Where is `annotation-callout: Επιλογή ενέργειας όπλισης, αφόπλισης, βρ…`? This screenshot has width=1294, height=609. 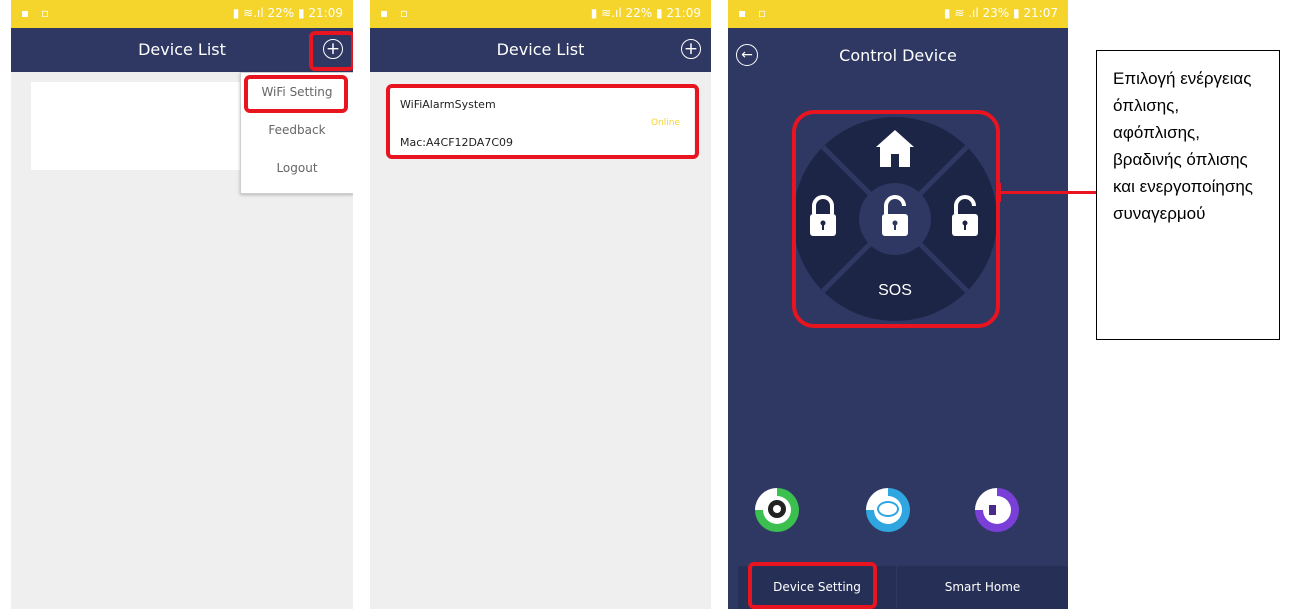
annotation-callout: Επιλογή ενέργειας όπλισης, αφόπλισης, βρ… is located at coordinates (1188, 195).